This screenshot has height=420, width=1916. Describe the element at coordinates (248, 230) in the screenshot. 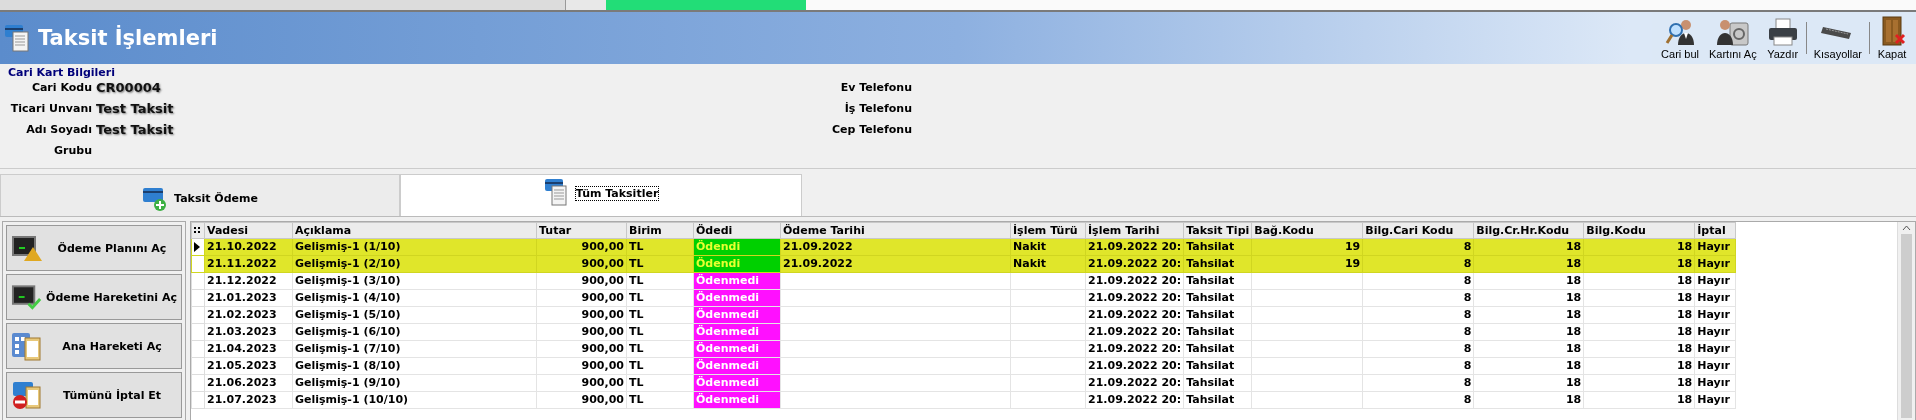

I see `column-header: Vadesi` at that location.